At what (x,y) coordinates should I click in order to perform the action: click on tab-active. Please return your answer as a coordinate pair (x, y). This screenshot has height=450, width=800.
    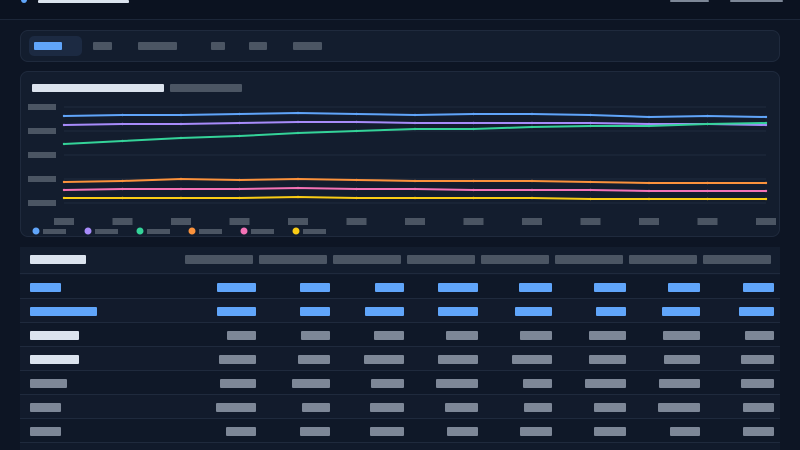
    Looking at the image, I should click on (55, 46).